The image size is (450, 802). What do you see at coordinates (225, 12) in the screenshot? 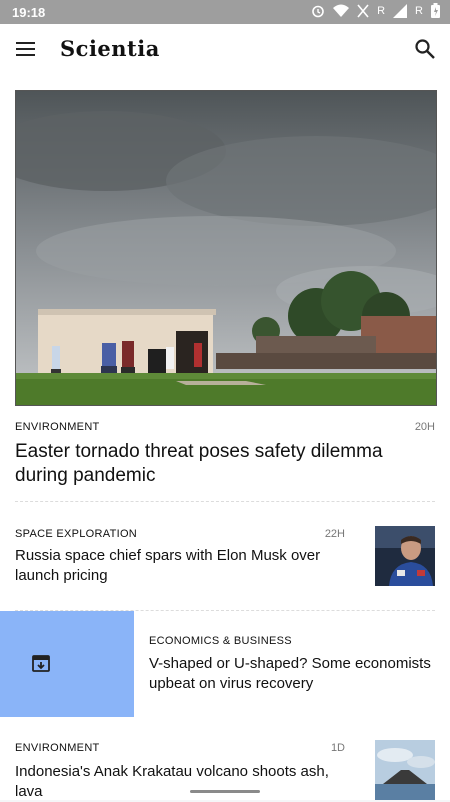
I see `status-bar: 19:18 R R` at bounding box center [225, 12].